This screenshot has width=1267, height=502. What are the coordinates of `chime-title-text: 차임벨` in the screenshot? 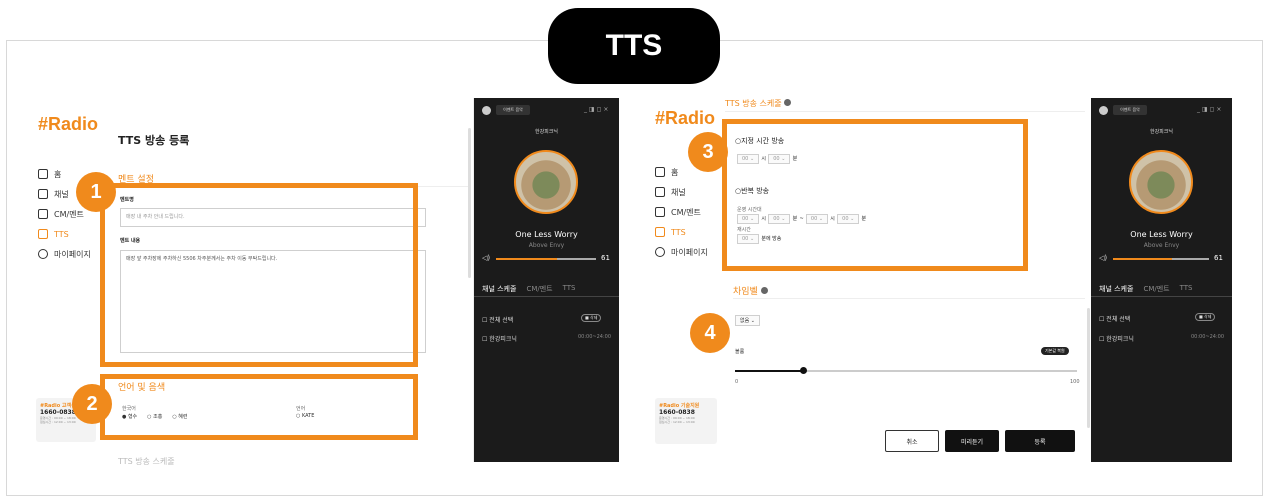 It's located at (745, 292).